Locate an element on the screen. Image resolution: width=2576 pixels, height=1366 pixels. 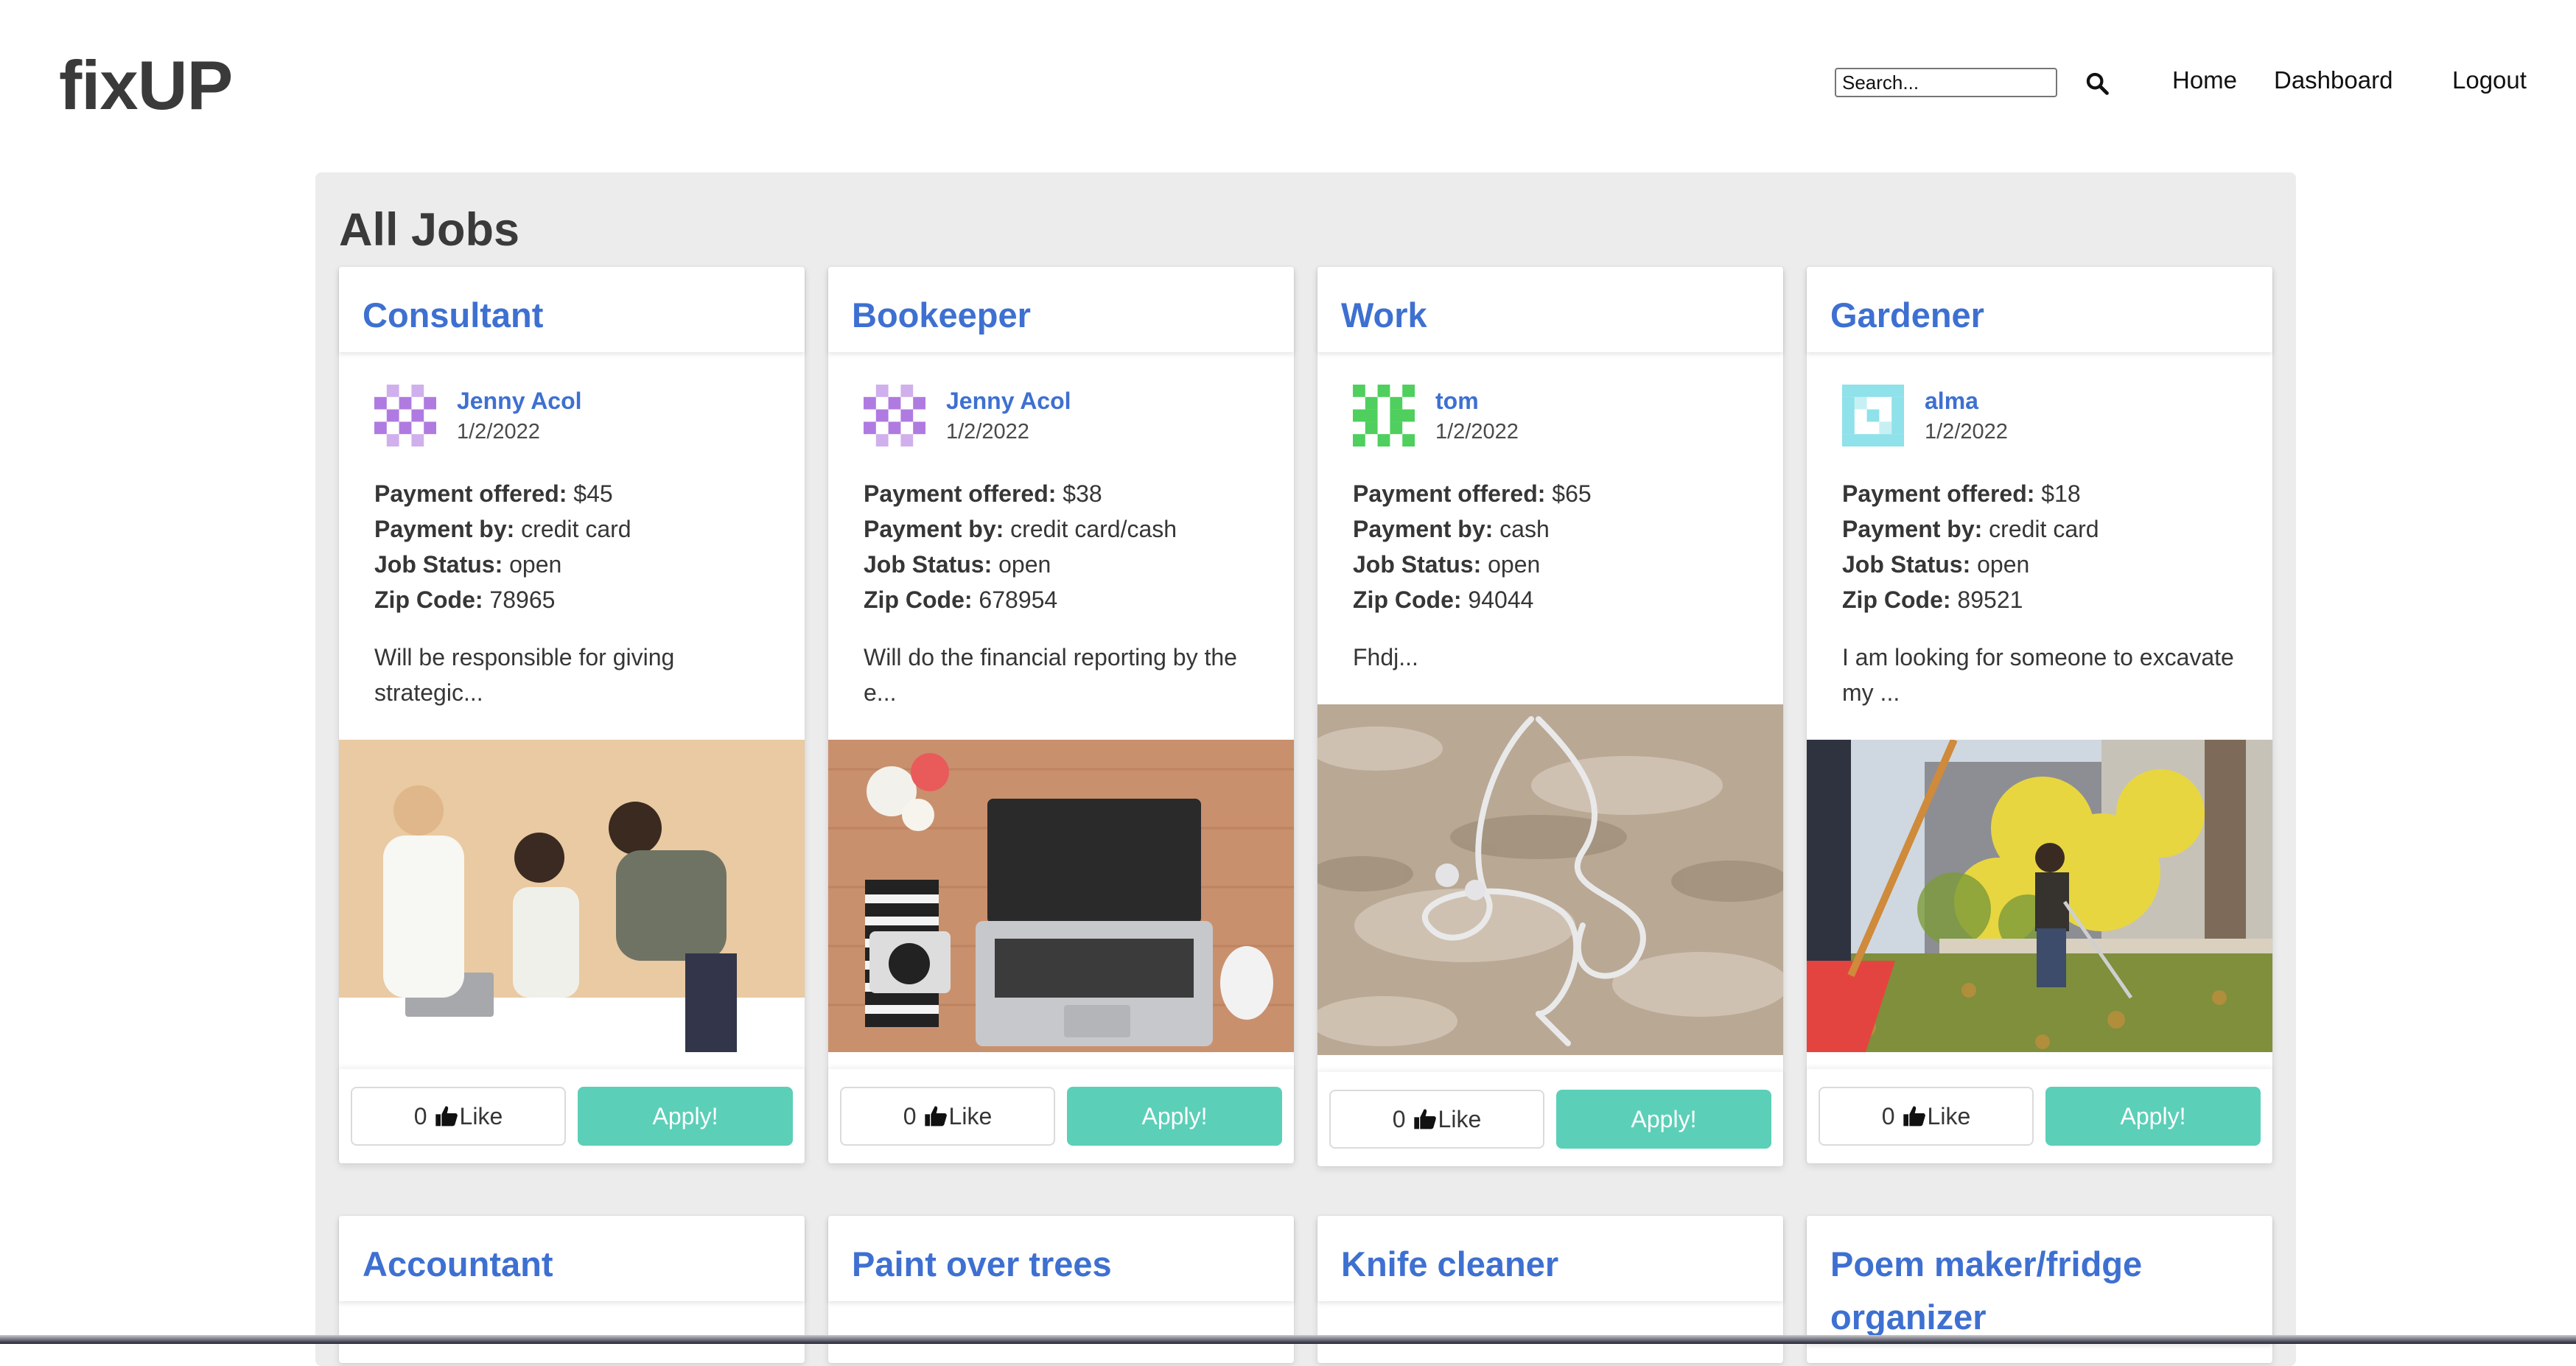
card-header: Gardener is located at coordinates (2039, 309).